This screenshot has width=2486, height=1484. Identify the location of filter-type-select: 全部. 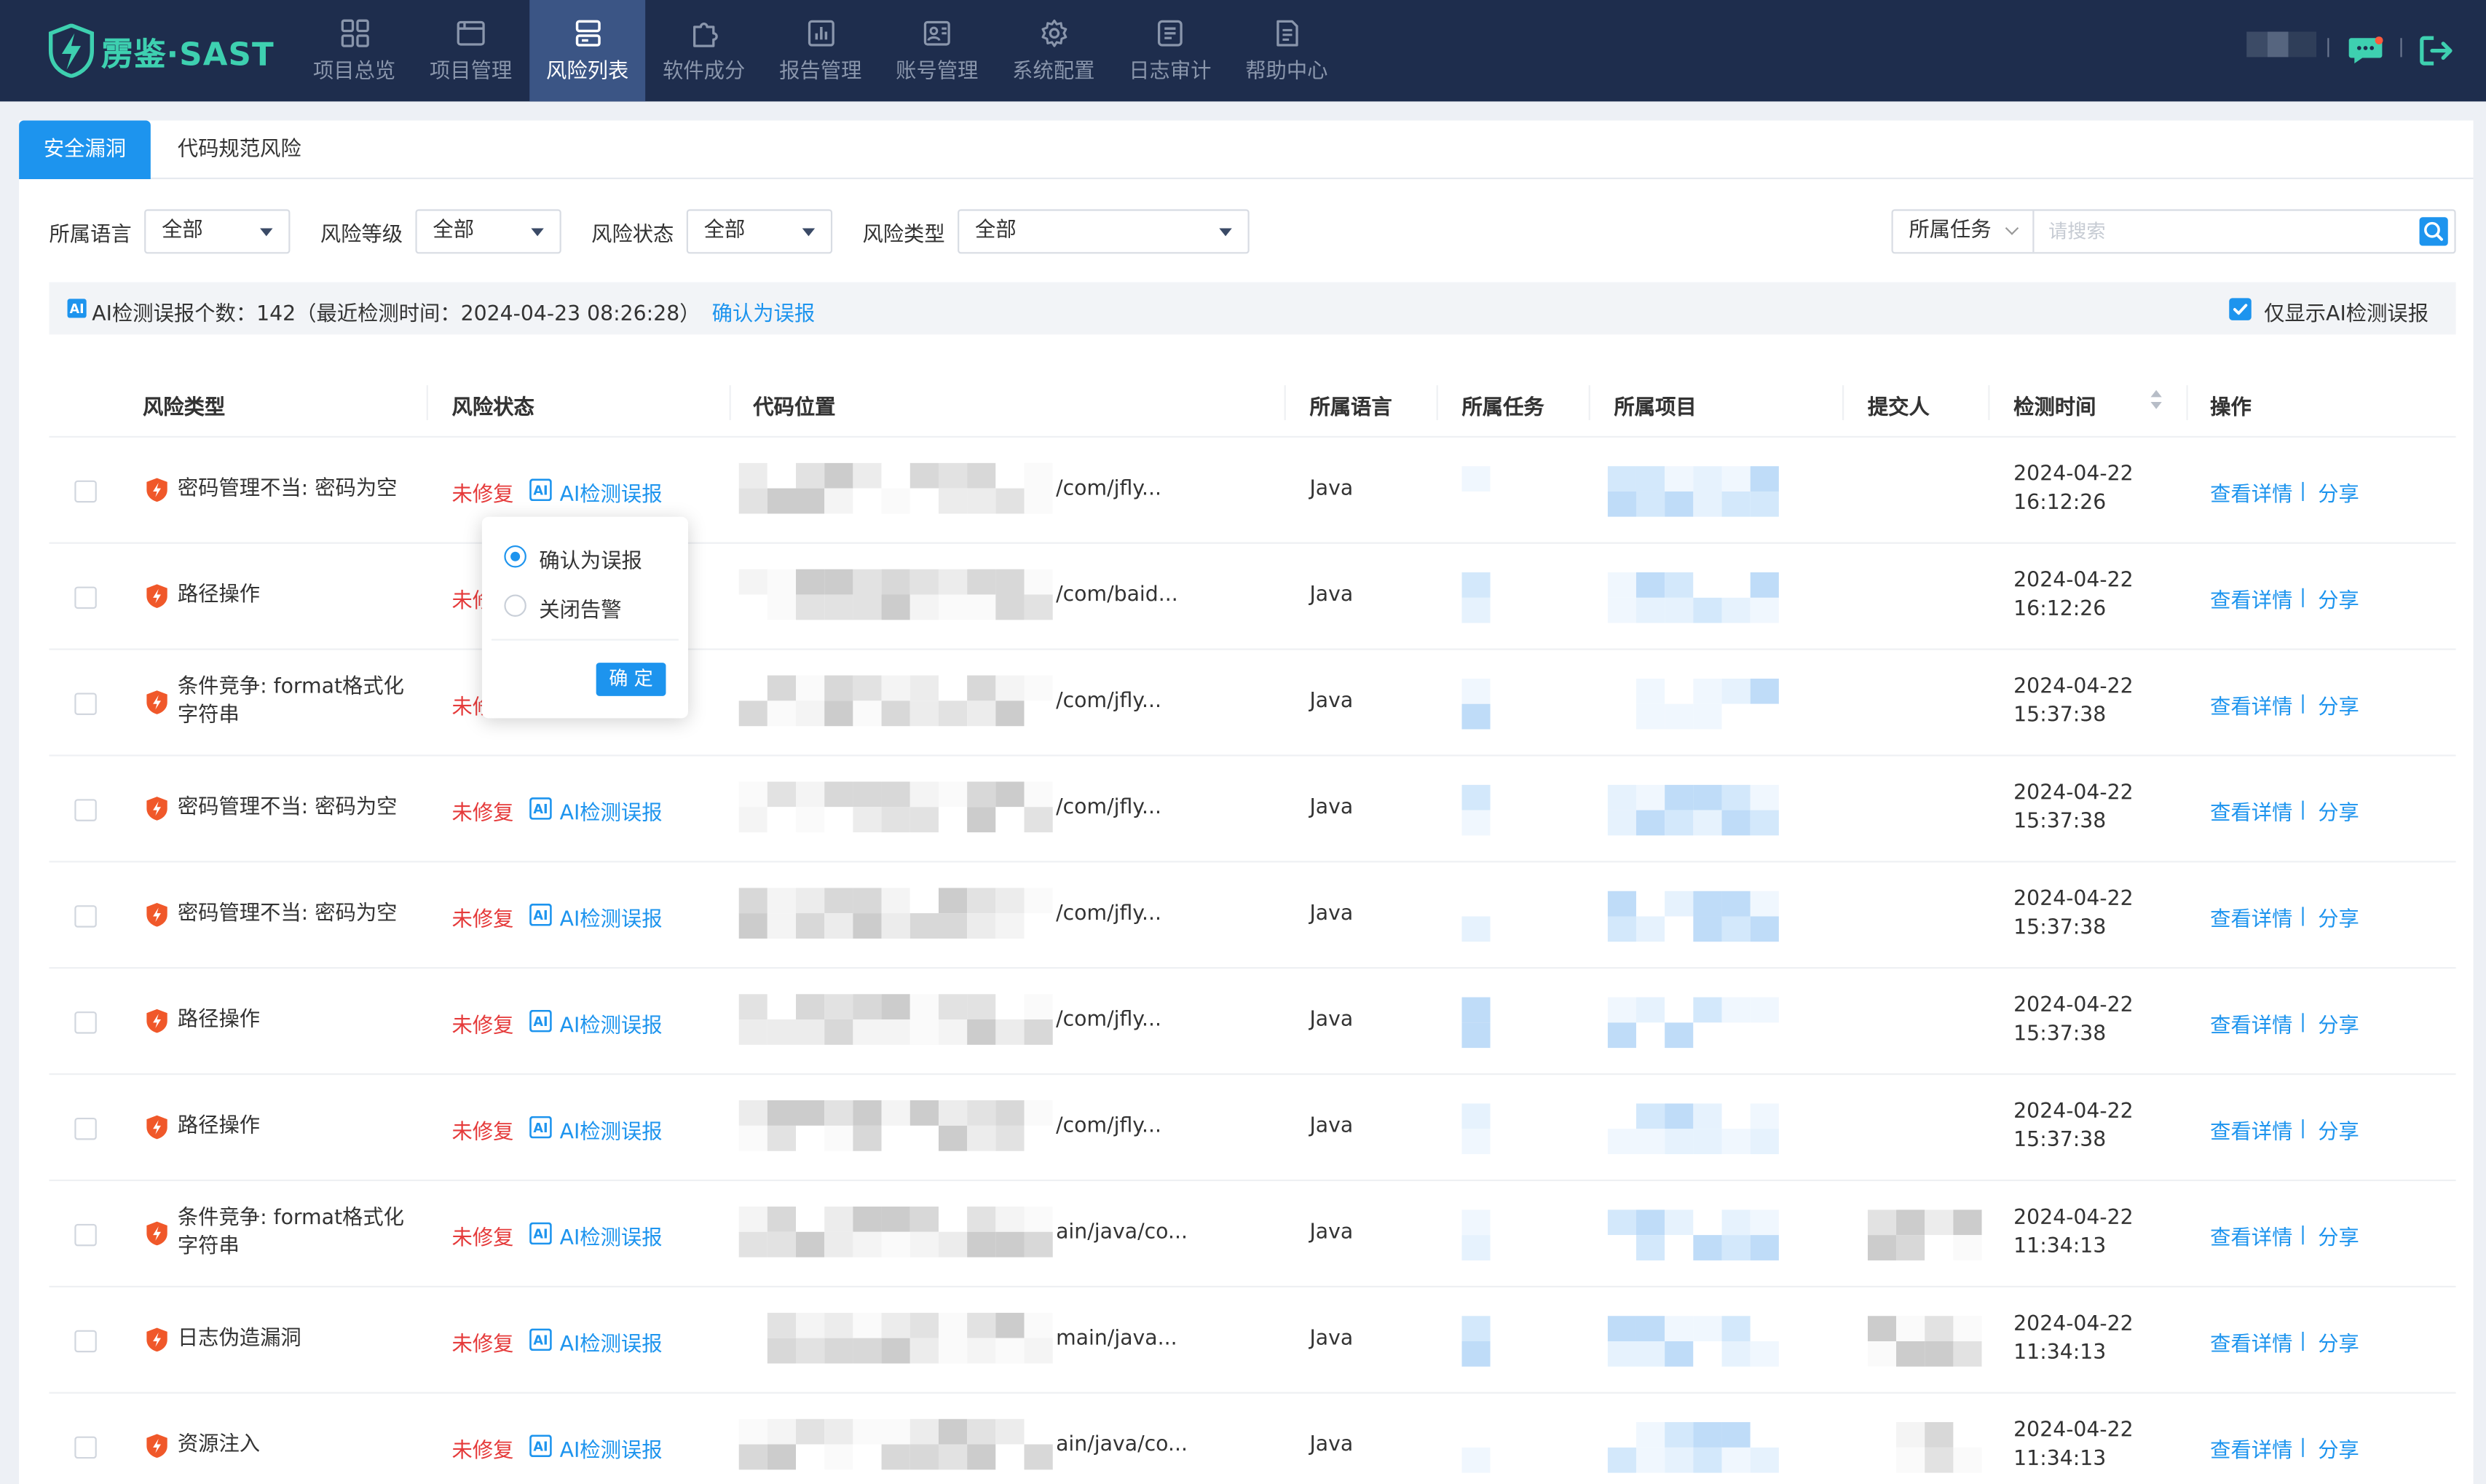
(1104, 231).